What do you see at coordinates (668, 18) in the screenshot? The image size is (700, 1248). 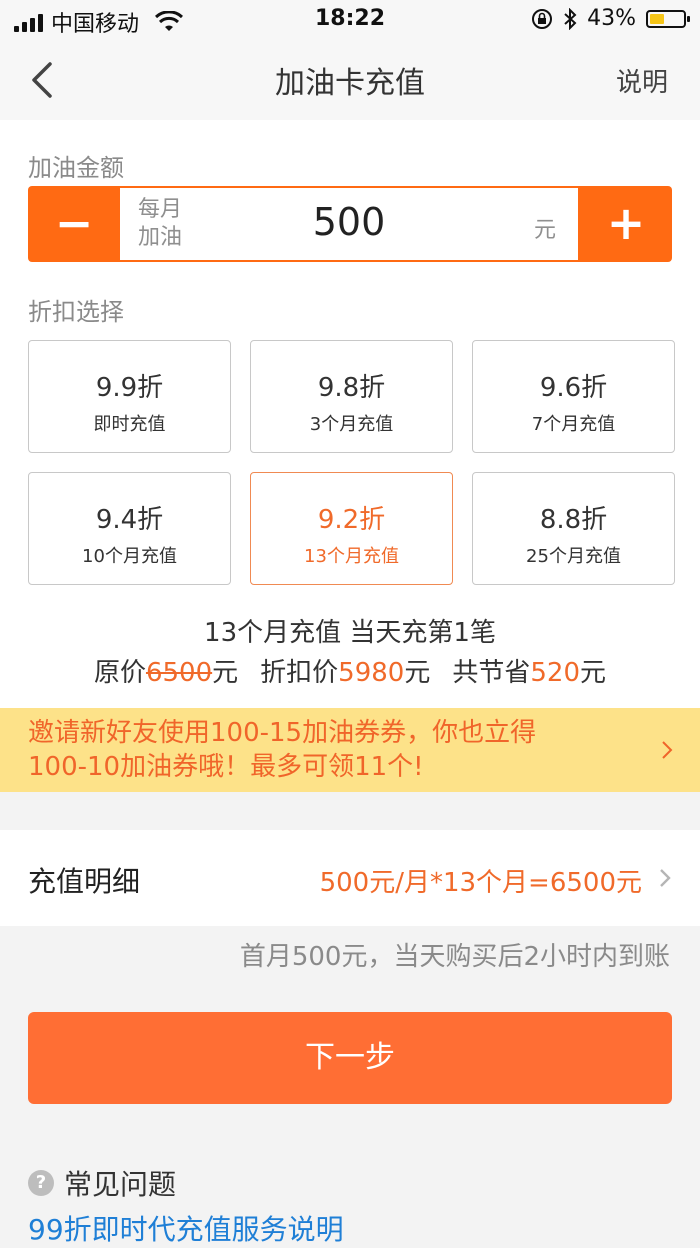 I see `battery-icon` at bounding box center [668, 18].